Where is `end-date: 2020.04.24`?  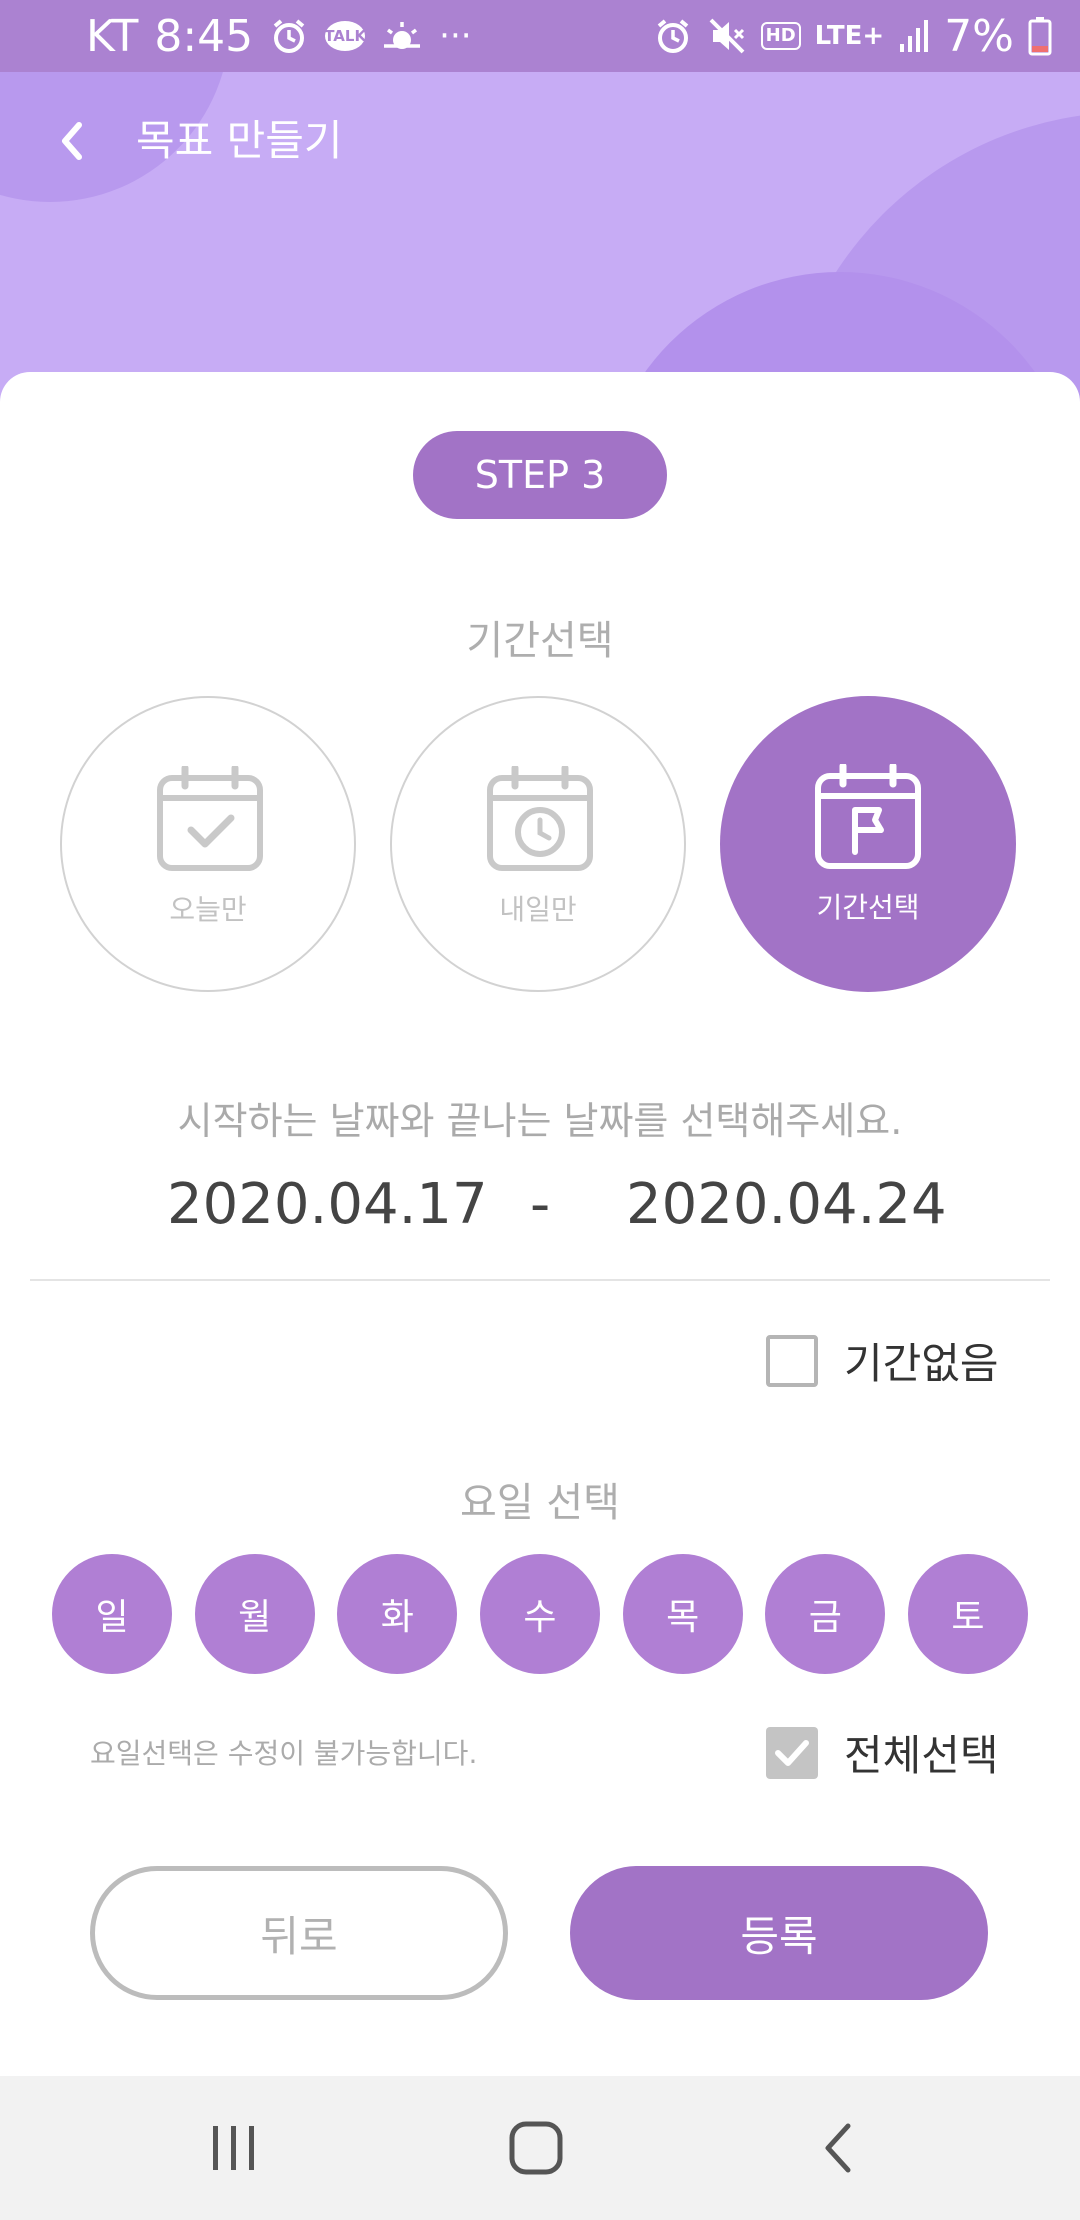 end-date: 2020.04.24 is located at coordinates (786, 1204).